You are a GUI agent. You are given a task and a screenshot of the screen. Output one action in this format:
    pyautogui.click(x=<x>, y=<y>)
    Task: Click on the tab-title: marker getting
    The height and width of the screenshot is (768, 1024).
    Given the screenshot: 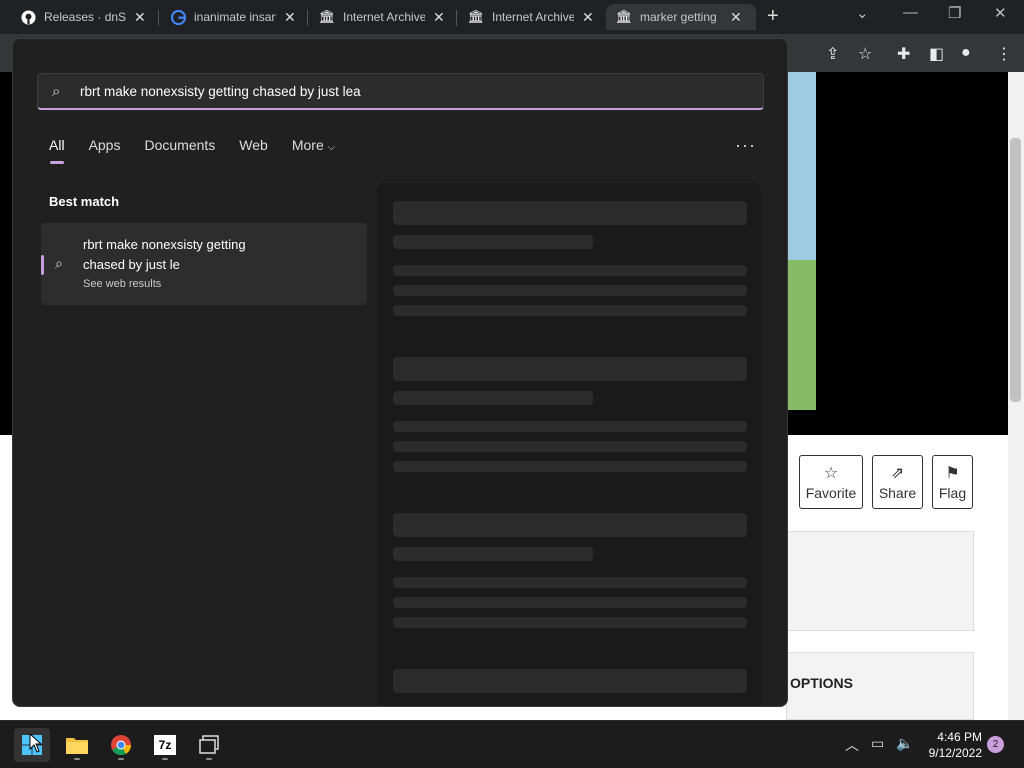 What is the action you would take?
    pyautogui.click(x=678, y=17)
    